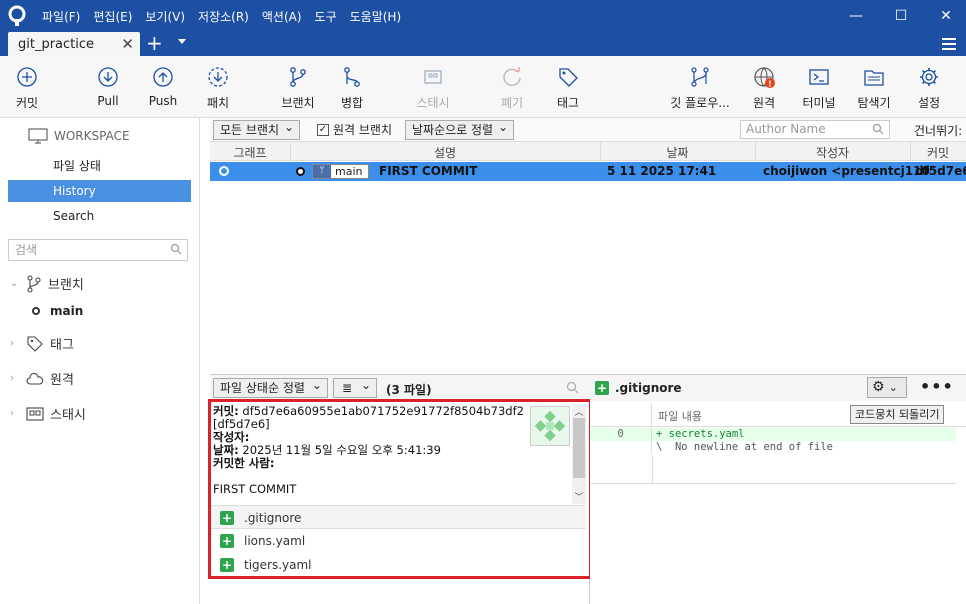 Image resolution: width=966 pixels, height=604 pixels. What do you see at coordinates (355, 387) in the screenshot?
I see `view-mode-dropdown: ≣` at bounding box center [355, 387].